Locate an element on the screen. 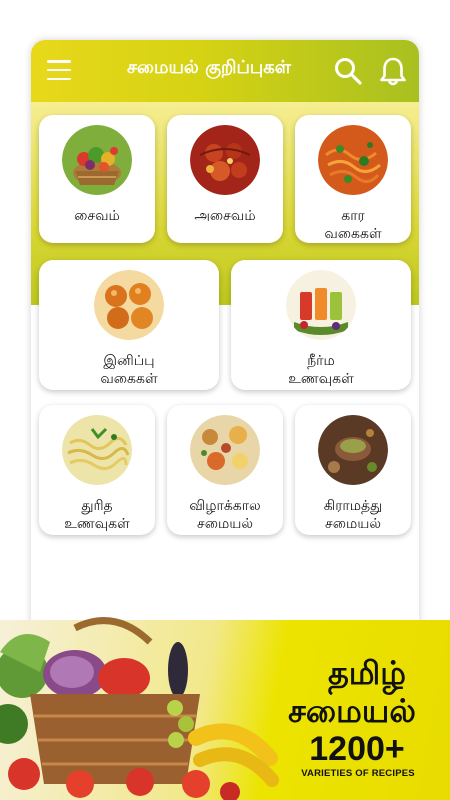  bell-icon is located at coordinates (393, 71).